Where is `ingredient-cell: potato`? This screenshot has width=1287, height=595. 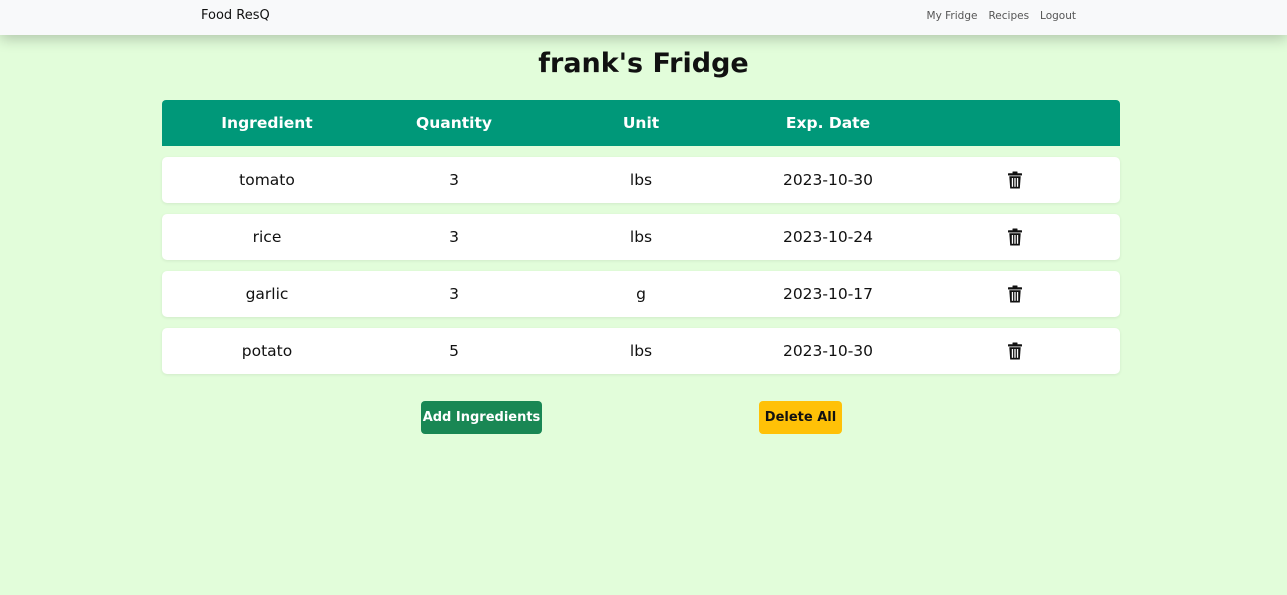 ingredient-cell: potato is located at coordinates (267, 351).